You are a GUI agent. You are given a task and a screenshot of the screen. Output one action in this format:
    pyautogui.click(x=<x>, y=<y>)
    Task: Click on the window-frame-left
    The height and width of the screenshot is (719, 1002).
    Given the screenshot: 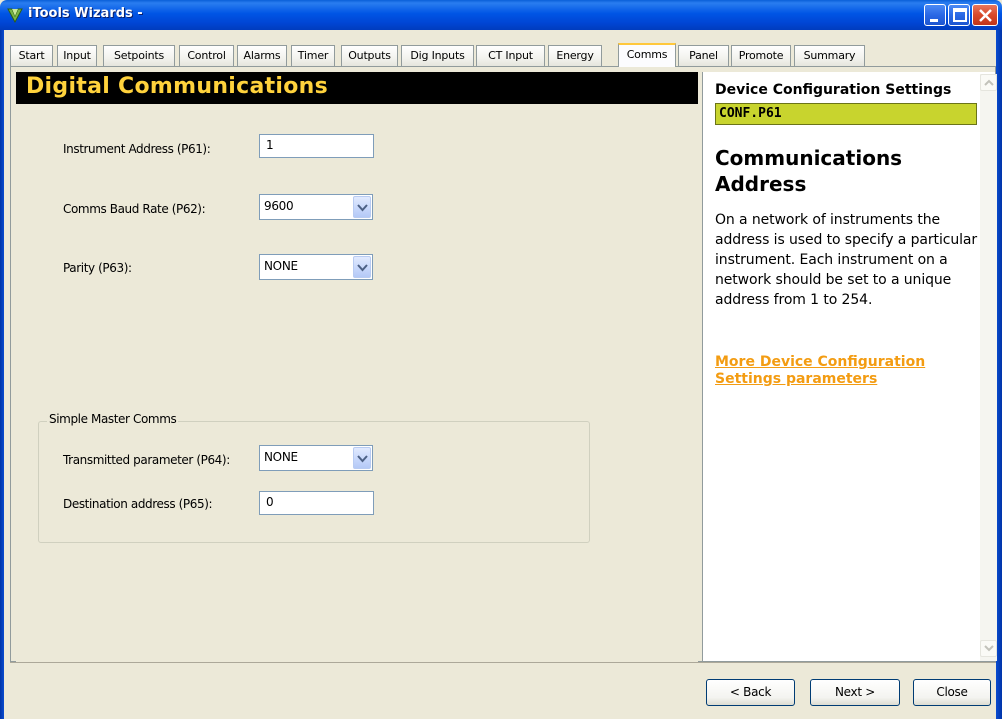 What is the action you would take?
    pyautogui.click(x=2, y=374)
    